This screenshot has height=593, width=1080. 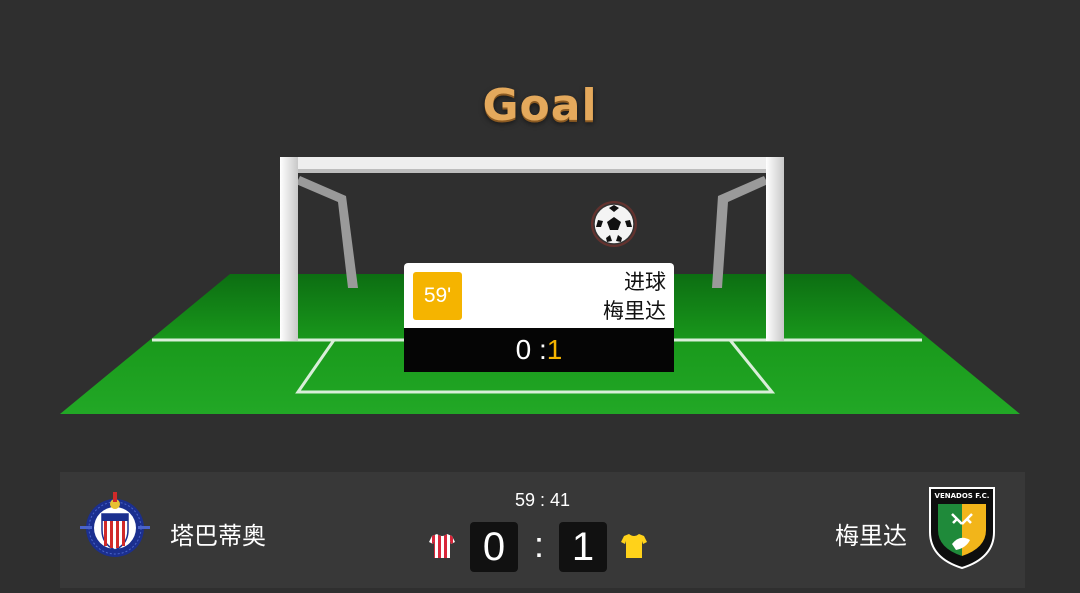 I want to click on yellow-shirt-icon, so click(x=634, y=546).